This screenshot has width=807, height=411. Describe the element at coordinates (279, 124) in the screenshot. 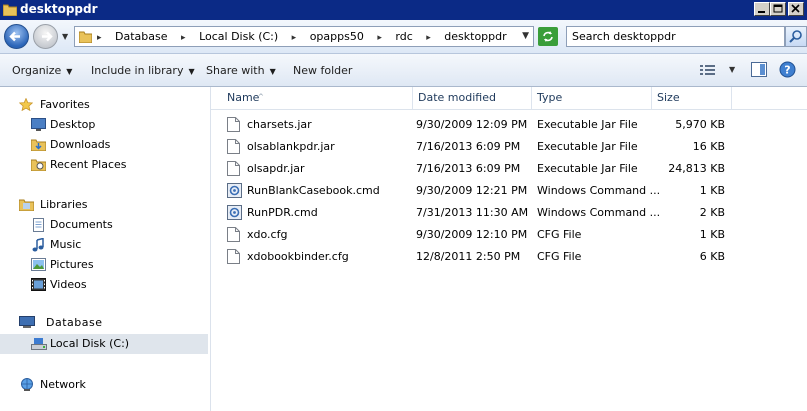

I see `file-name: charsets.jar` at that location.